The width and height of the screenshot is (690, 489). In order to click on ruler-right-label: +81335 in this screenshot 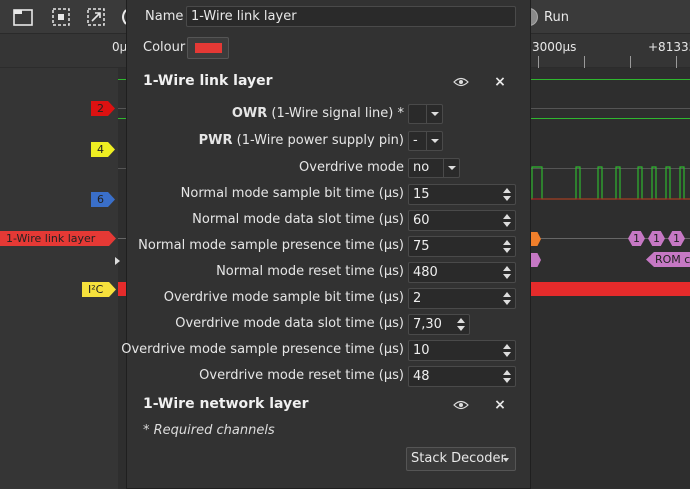, I will do `click(669, 47)`.